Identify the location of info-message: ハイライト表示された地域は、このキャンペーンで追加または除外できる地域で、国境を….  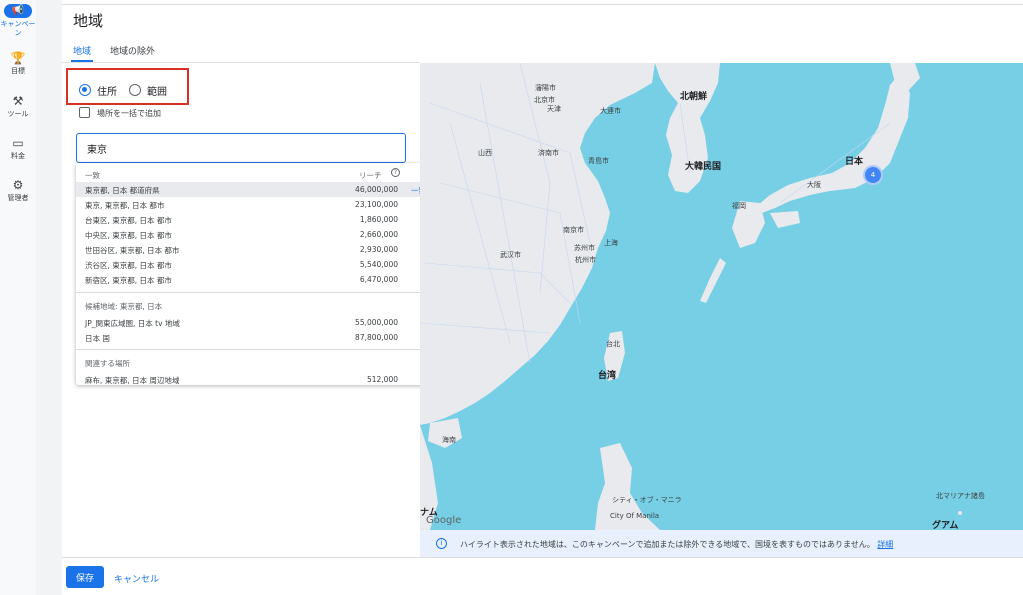
(667, 544).